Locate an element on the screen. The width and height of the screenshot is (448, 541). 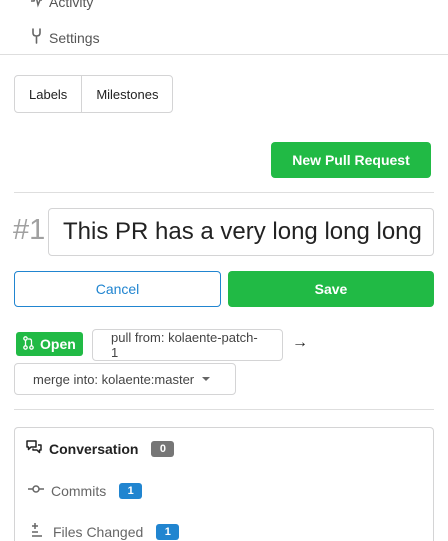
cancel-button: Cancel is located at coordinates (117, 289).